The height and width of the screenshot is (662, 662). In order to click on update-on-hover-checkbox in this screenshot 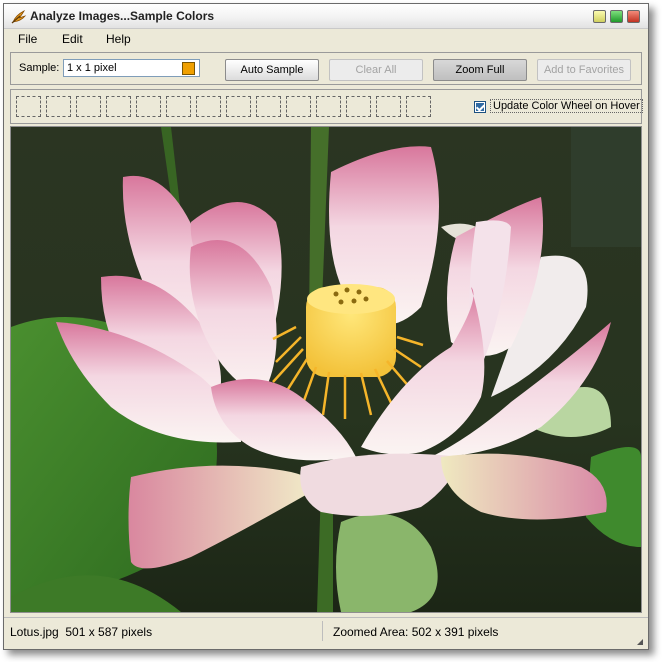, I will do `click(480, 107)`.